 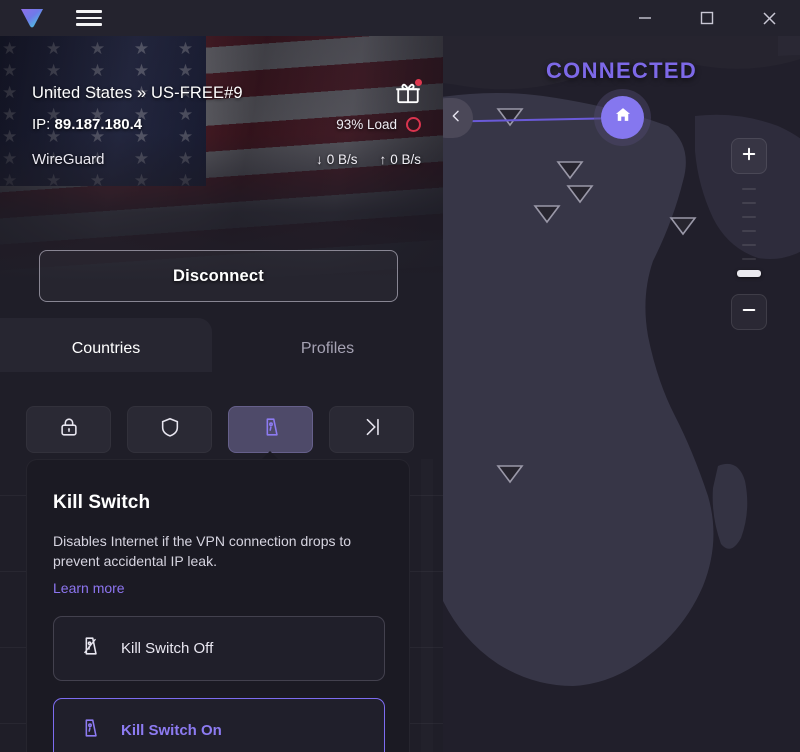 What do you see at coordinates (102, 502) in the screenshot?
I see `kill-switch-title: Kill Switch` at bounding box center [102, 502].